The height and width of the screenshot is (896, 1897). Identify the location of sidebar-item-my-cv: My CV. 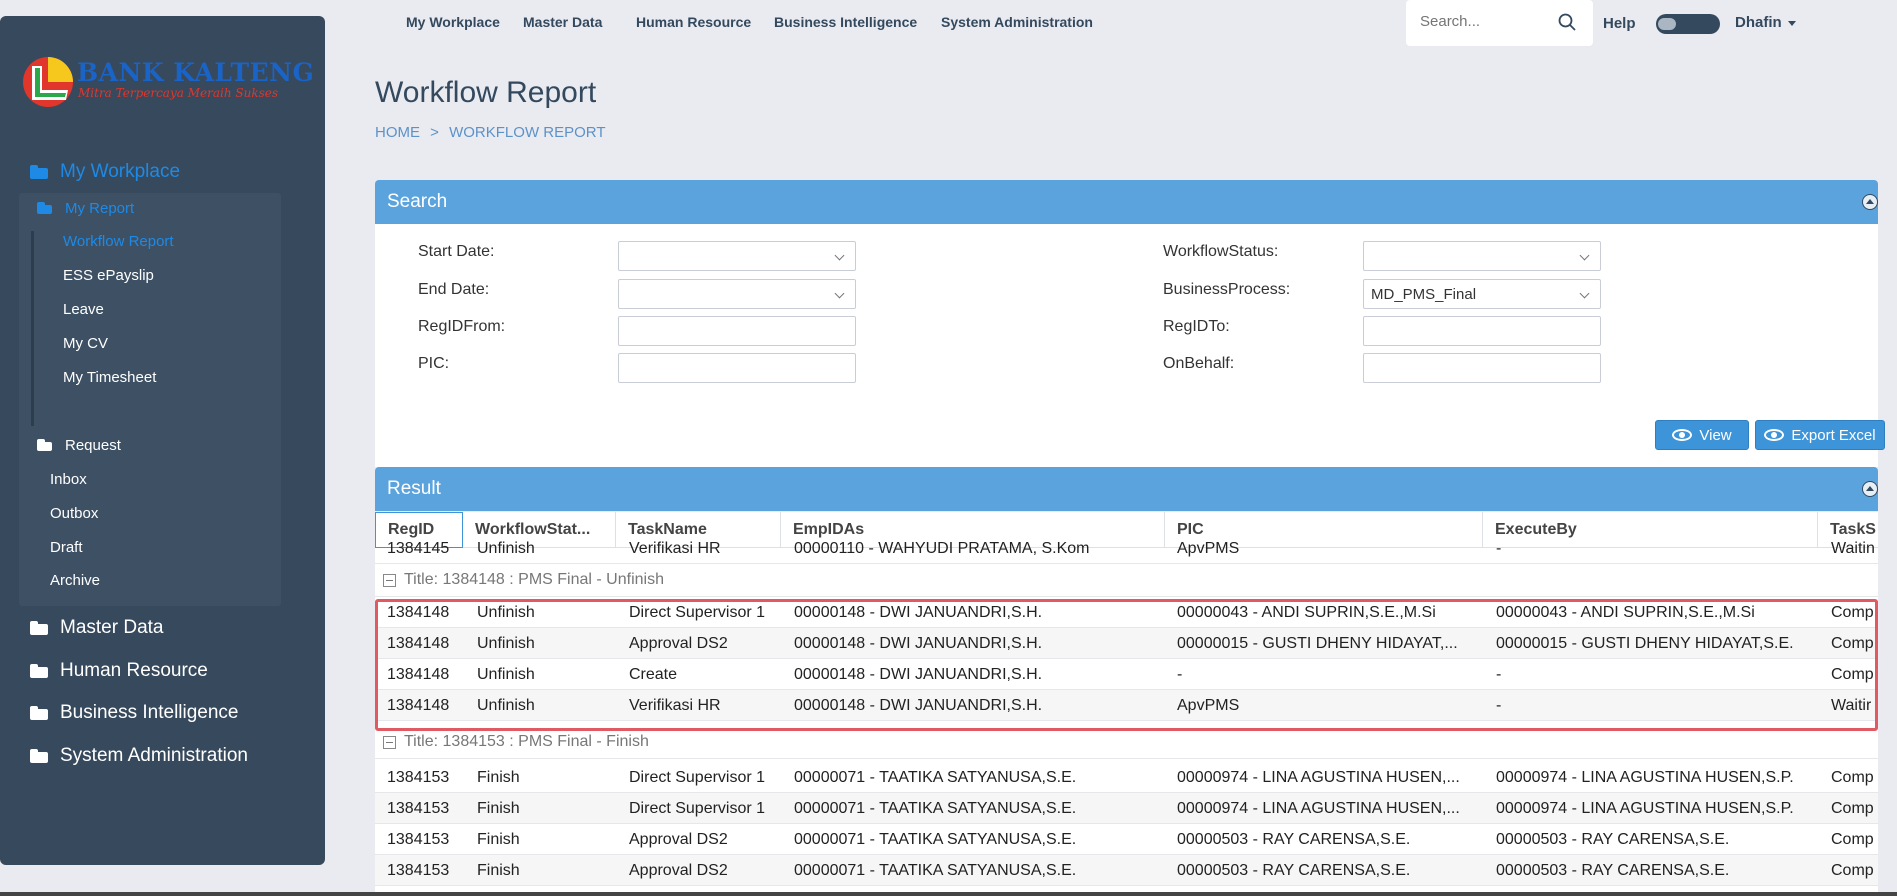
(85, 343).